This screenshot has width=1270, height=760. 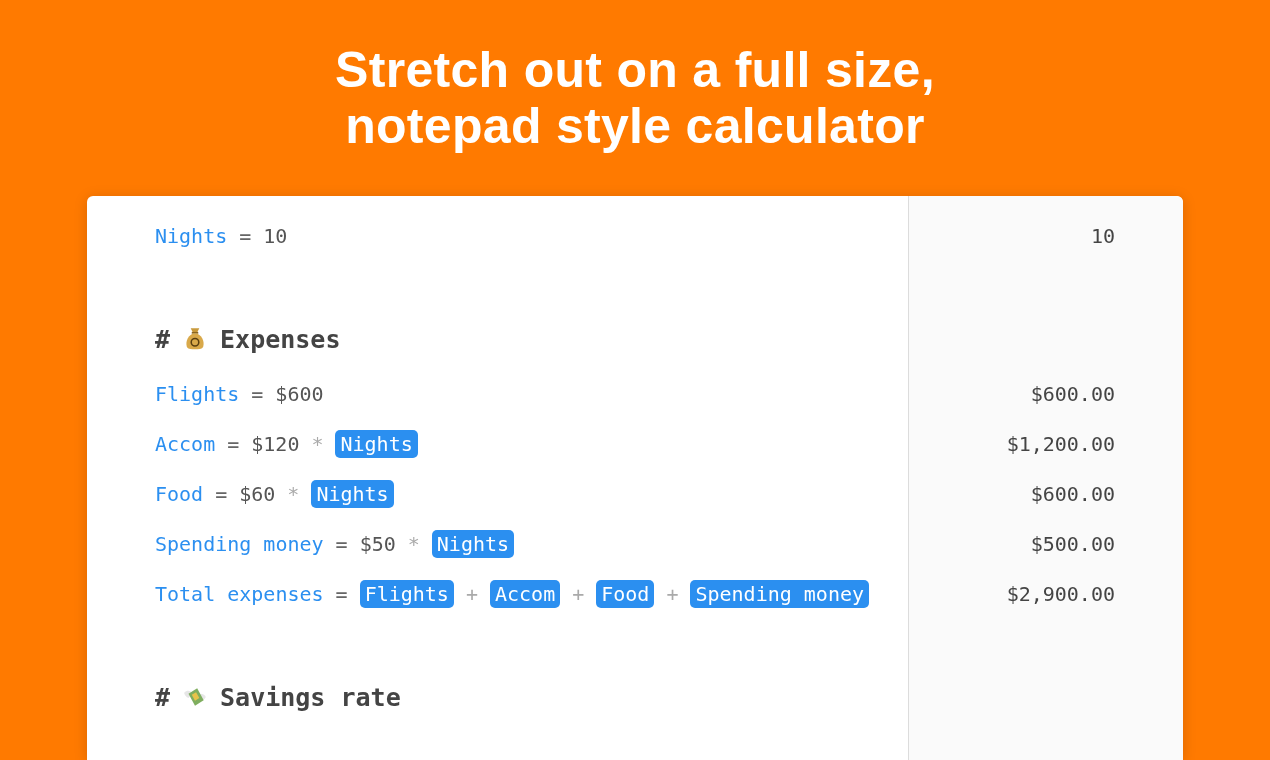 I want to click on number-value: $50, so click(x=377, y=544).